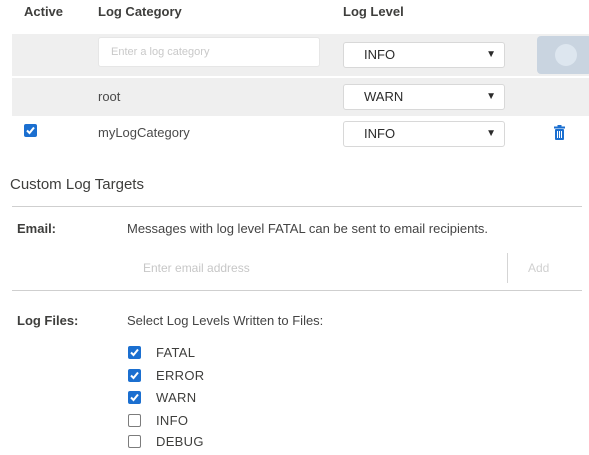 This screenshot has height=455, width=589. I want to click on new-log-level-value: INFO, so click(380, 54).